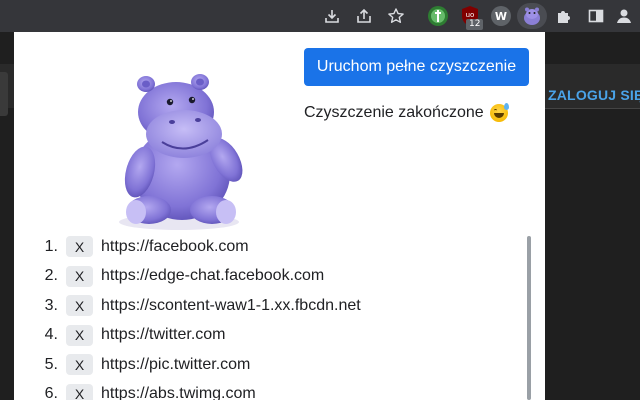  I want to click on download-icon, so click(332, 16).